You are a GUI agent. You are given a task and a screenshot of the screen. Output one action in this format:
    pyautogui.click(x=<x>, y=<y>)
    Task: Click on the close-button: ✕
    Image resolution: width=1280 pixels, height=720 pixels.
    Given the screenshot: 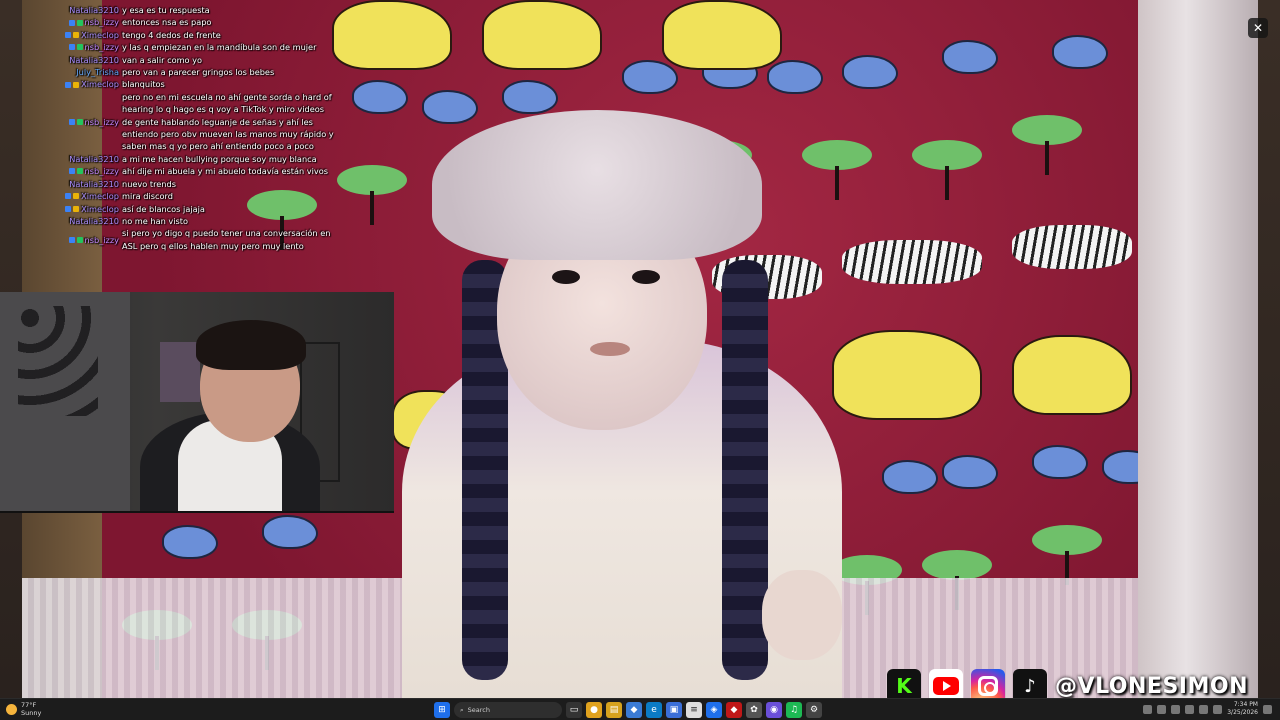 What is the action you would take?
    pyautogui.click(x=1258, y=28)
    